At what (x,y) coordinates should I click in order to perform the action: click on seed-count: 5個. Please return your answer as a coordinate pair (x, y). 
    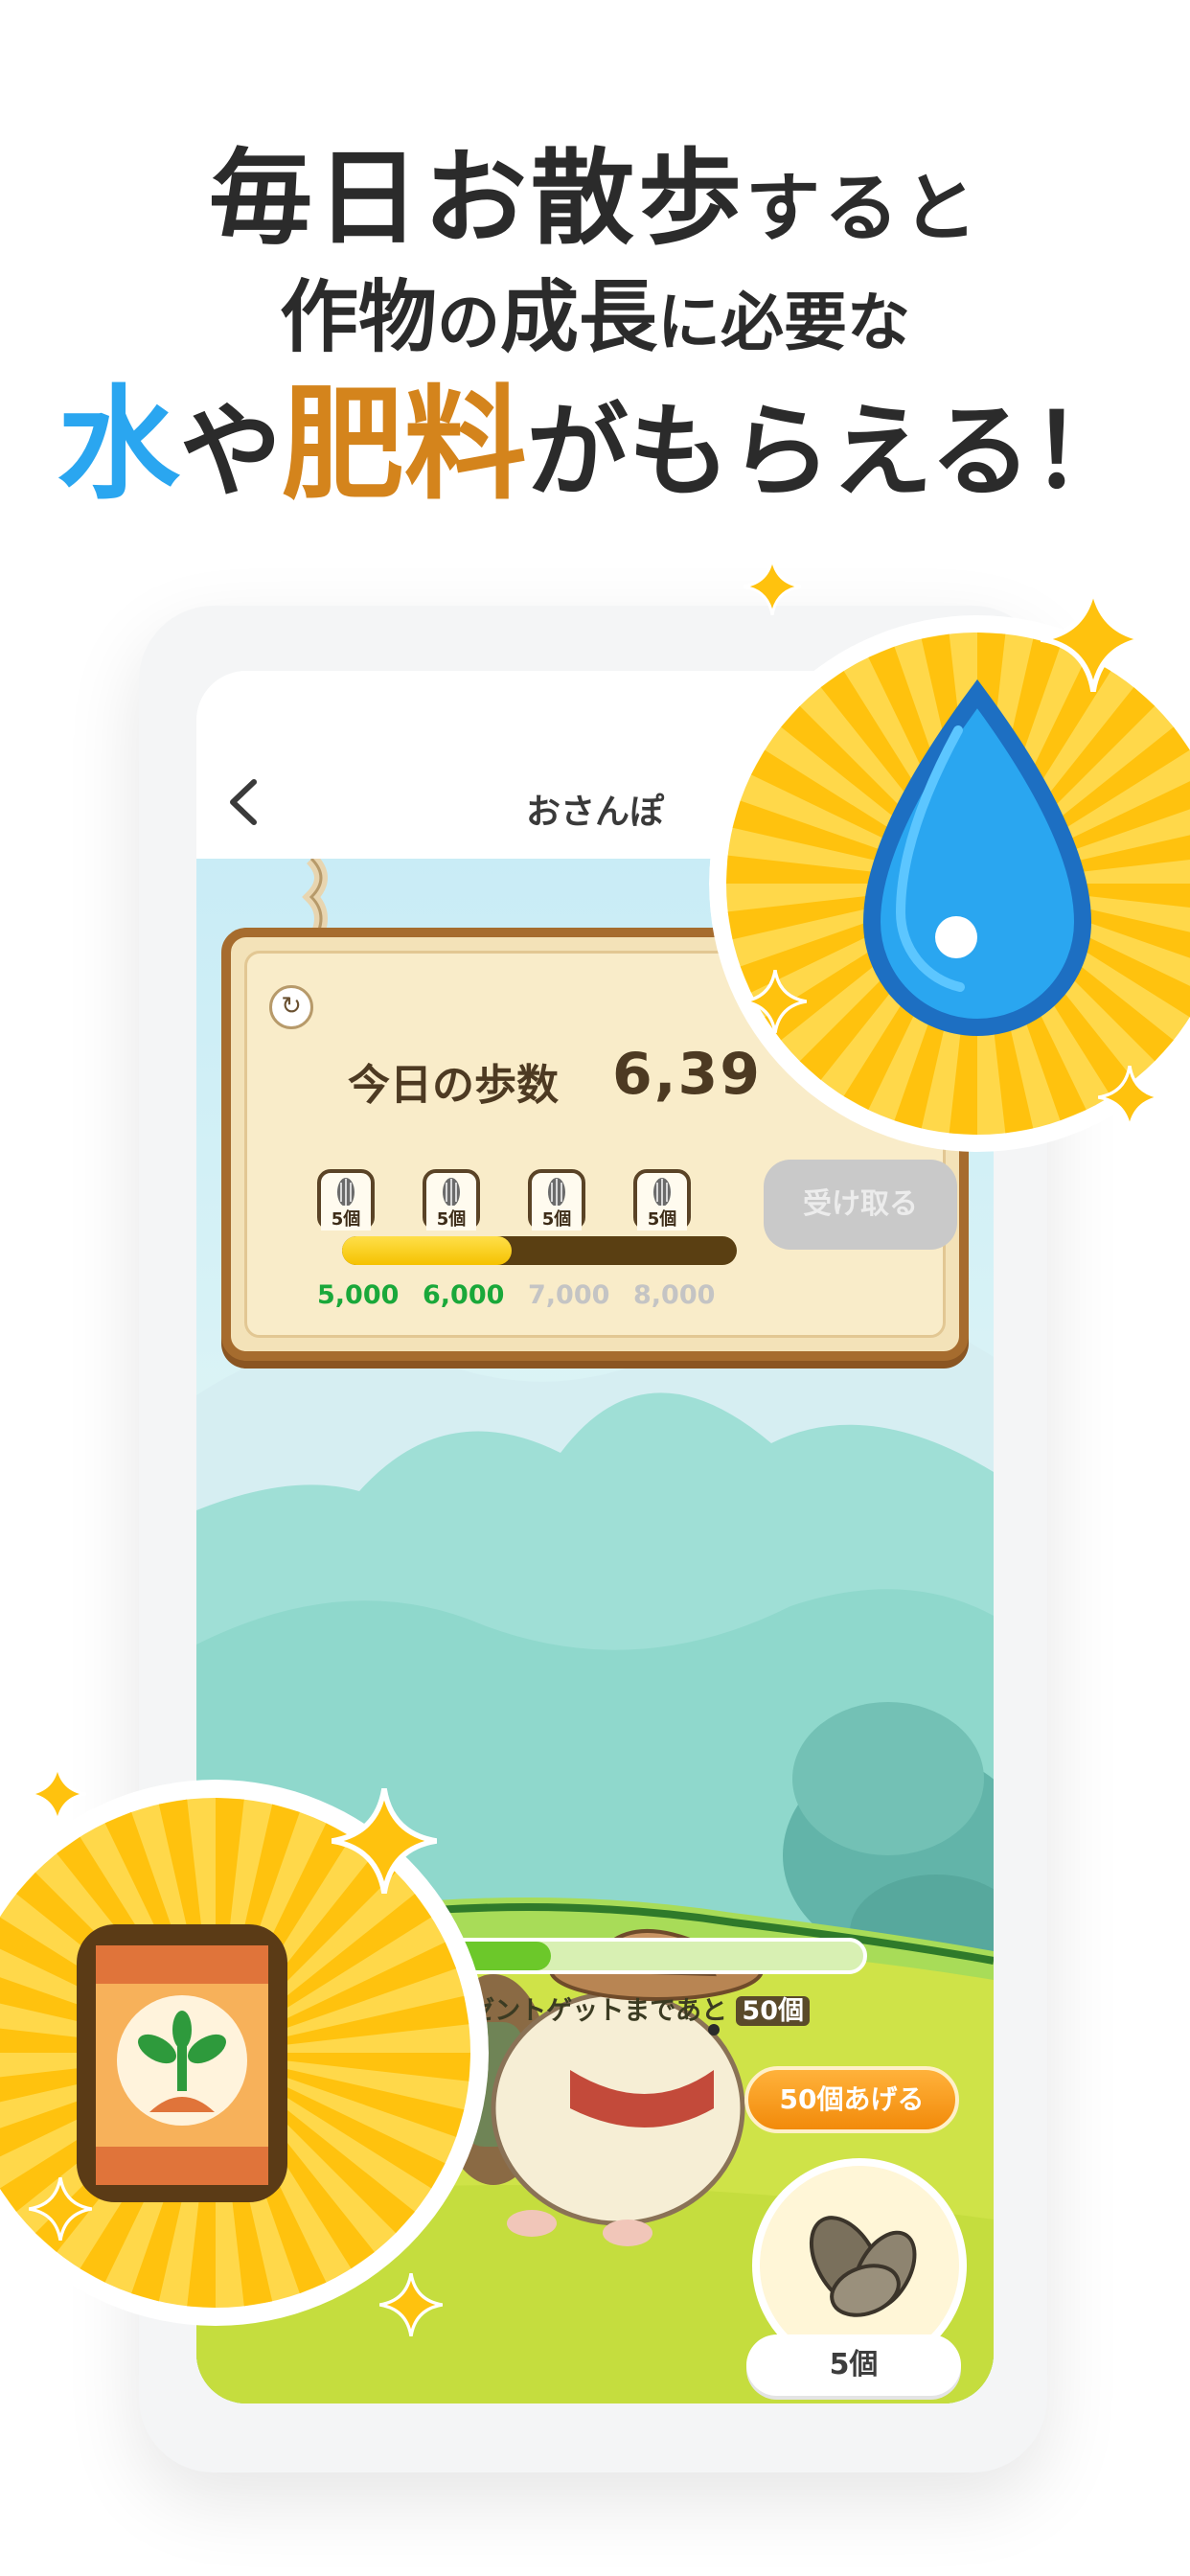
    Looking at the image, I should click on (854, 2365).